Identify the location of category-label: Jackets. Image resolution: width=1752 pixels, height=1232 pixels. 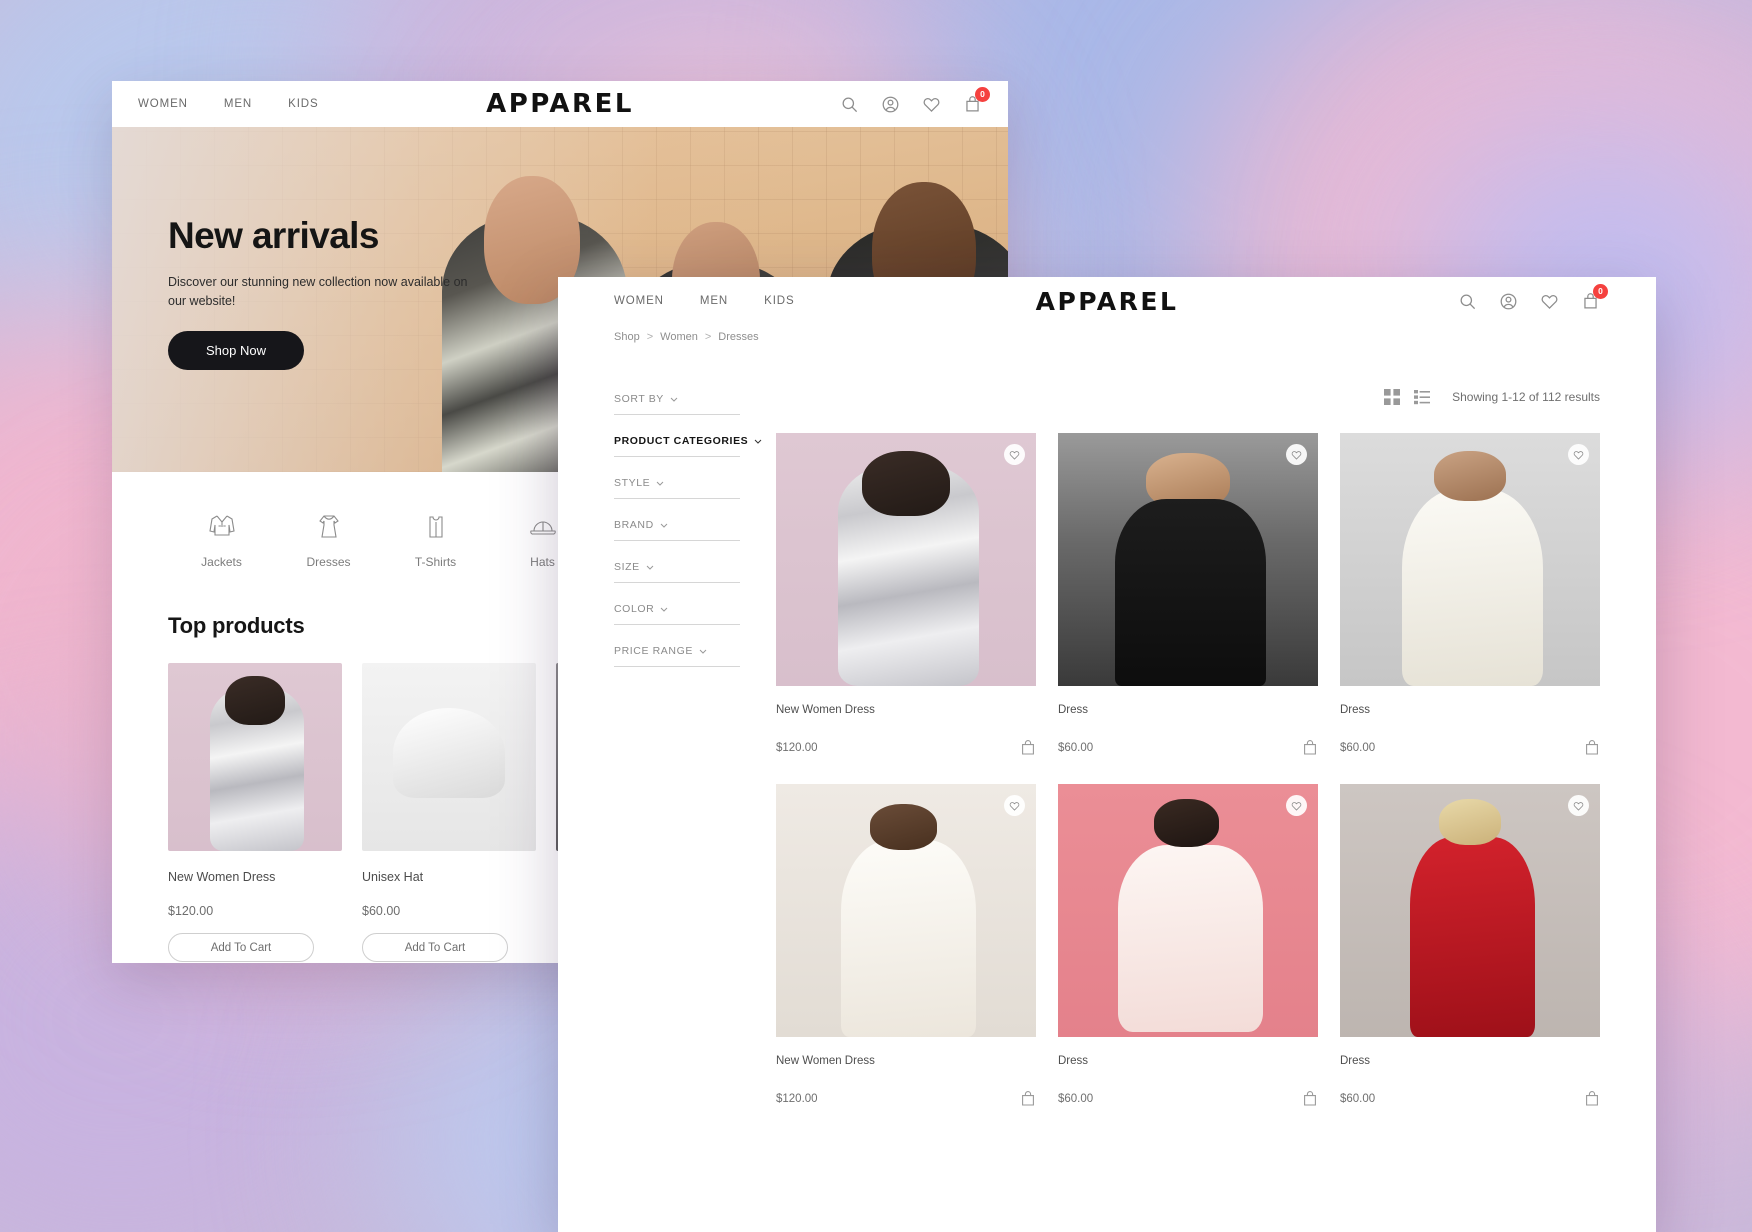
(221, 562).